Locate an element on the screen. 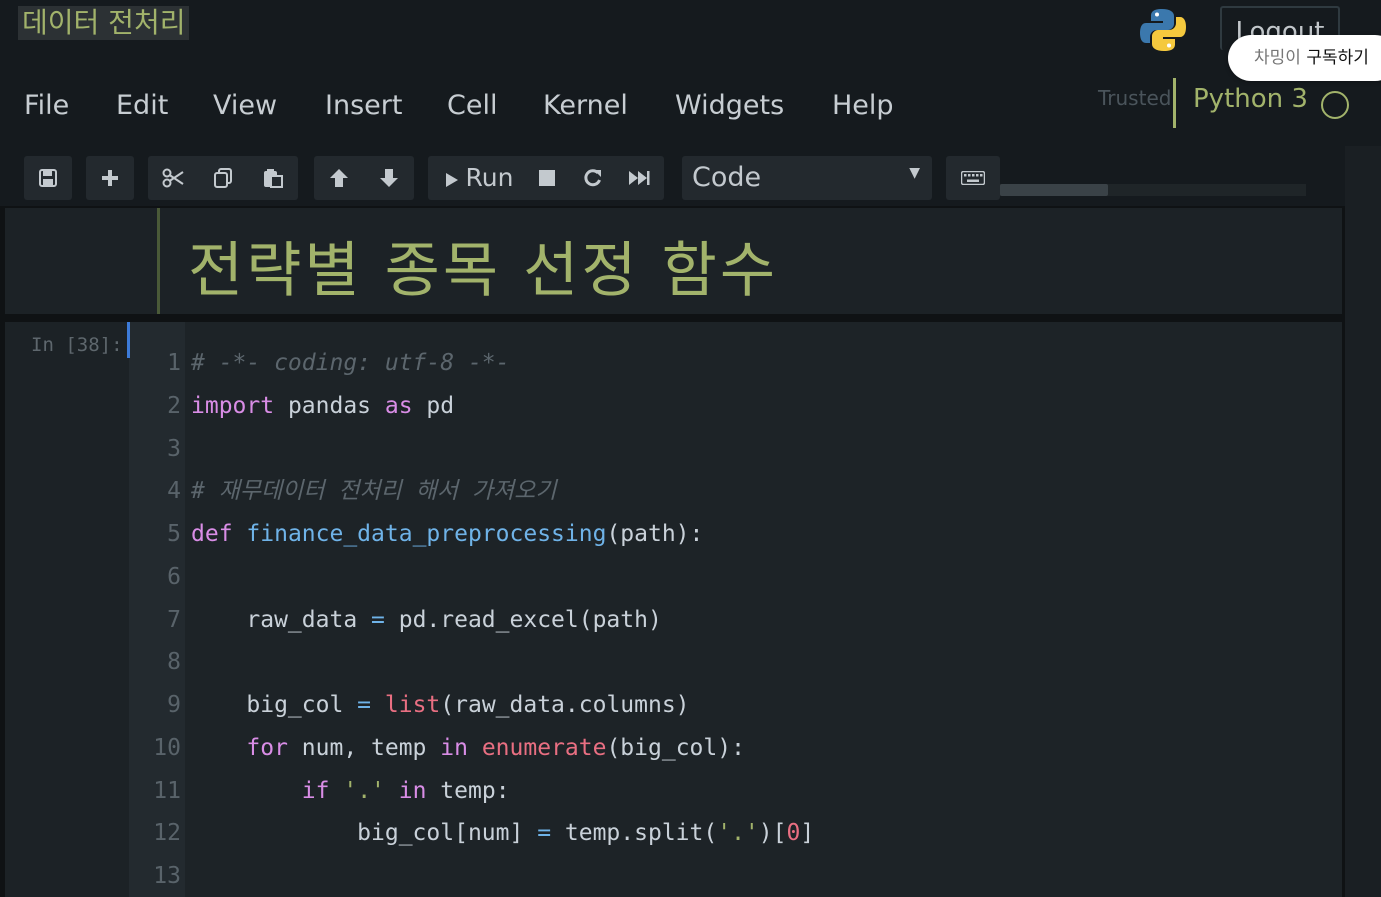 The height and width of the screenshot is (897, 1381). cut-icon is located at coordinates (173, 178).